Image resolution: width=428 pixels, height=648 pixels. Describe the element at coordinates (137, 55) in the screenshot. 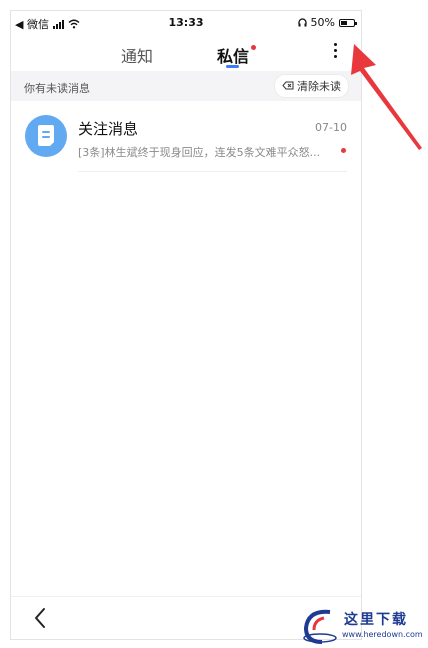

I see `tab-notifications: 通知` at that location.